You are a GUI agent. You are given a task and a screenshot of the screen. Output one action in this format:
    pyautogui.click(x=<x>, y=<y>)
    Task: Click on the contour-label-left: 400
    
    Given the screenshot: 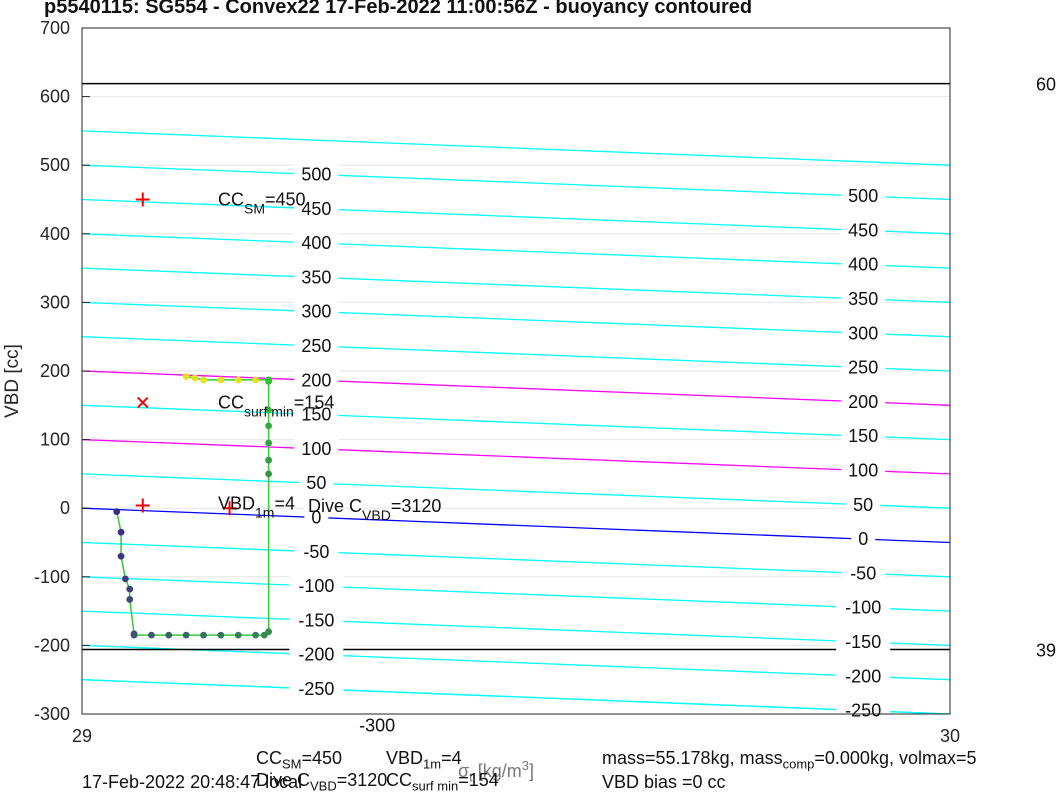 What is the action you would take?
    pyautogui.click(x=316, y=243)
    